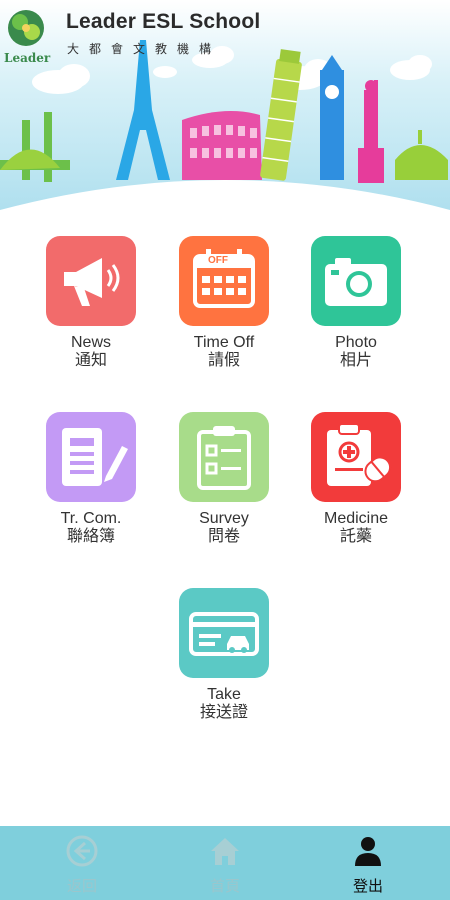 The image size is (450, 900). What do you see at coordinates (81, 886) in the screenshot?
I see `nav-back-label: 返回` at bounding box center [81, 886].